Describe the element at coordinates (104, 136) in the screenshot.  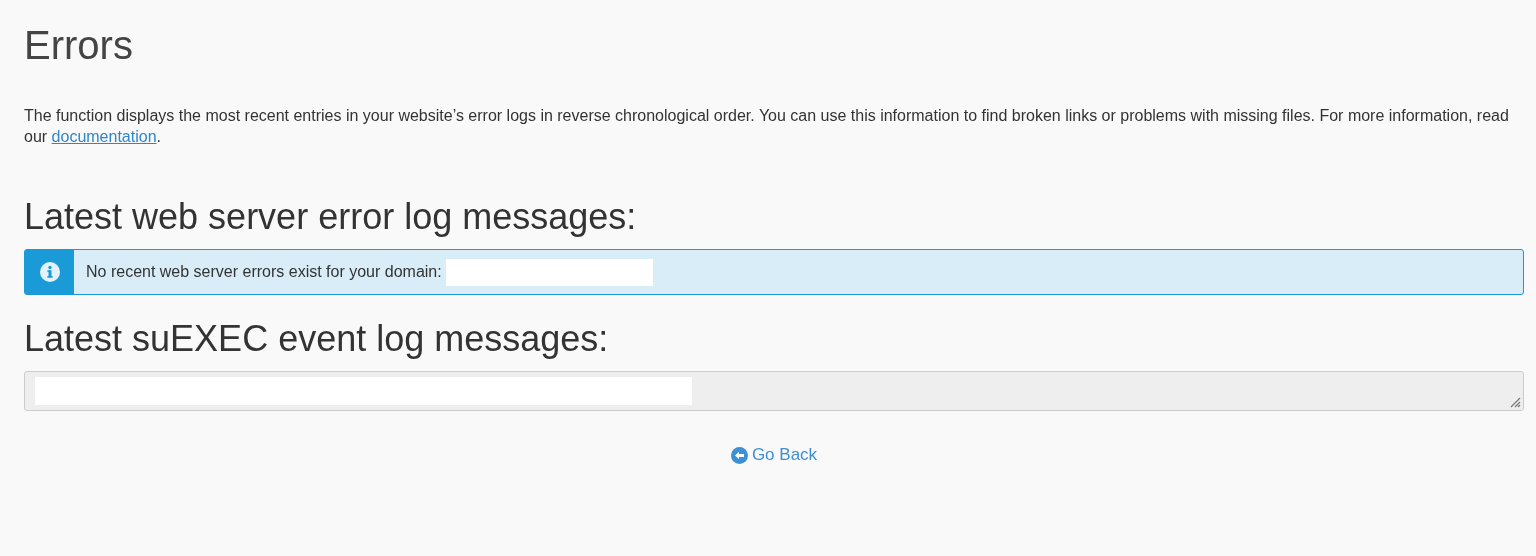
I see `documentation-link: documentation` at that location.